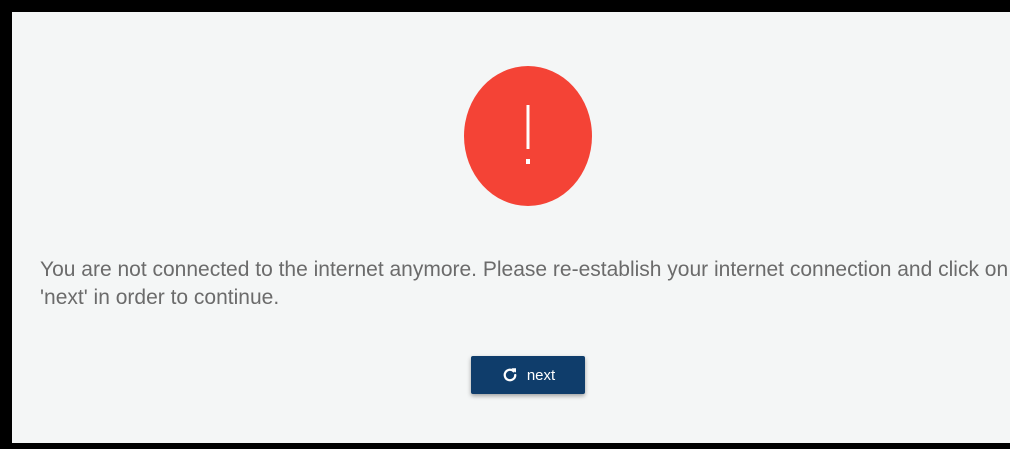  What do you see at coordinates (510, 375) in the screenshot?
I see `refresh-icon` at bounding box center [510, 375].